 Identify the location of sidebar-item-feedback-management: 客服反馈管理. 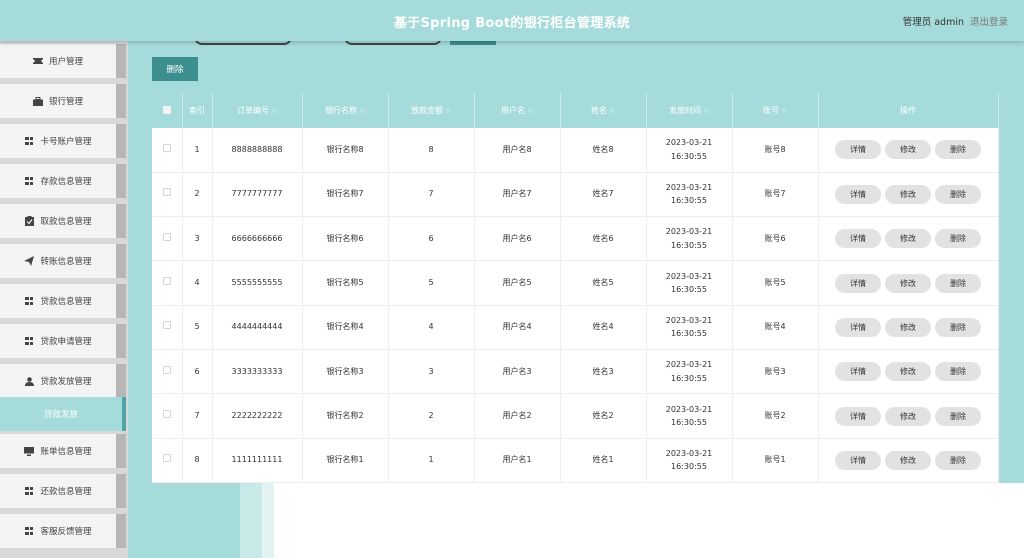
(63, 531).